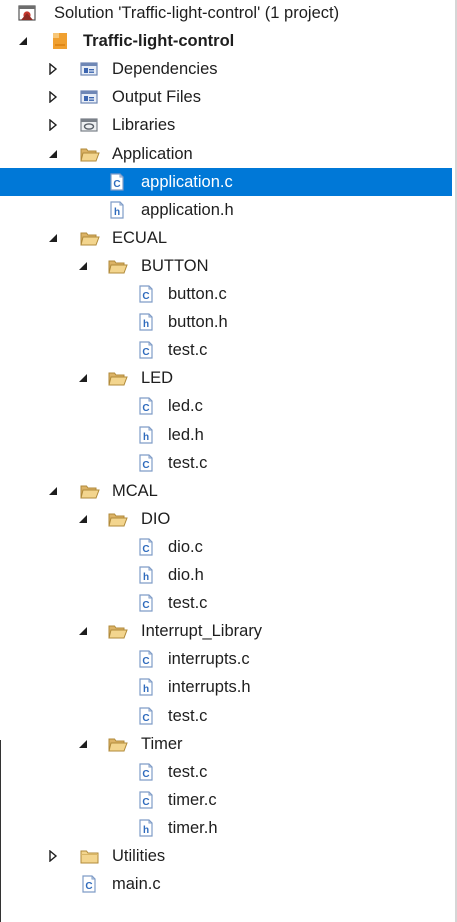 This screenshot has width=457, height=922. Describe the element at coordinates (60, 41) in the screenshot. I see `project-icon` at that location.